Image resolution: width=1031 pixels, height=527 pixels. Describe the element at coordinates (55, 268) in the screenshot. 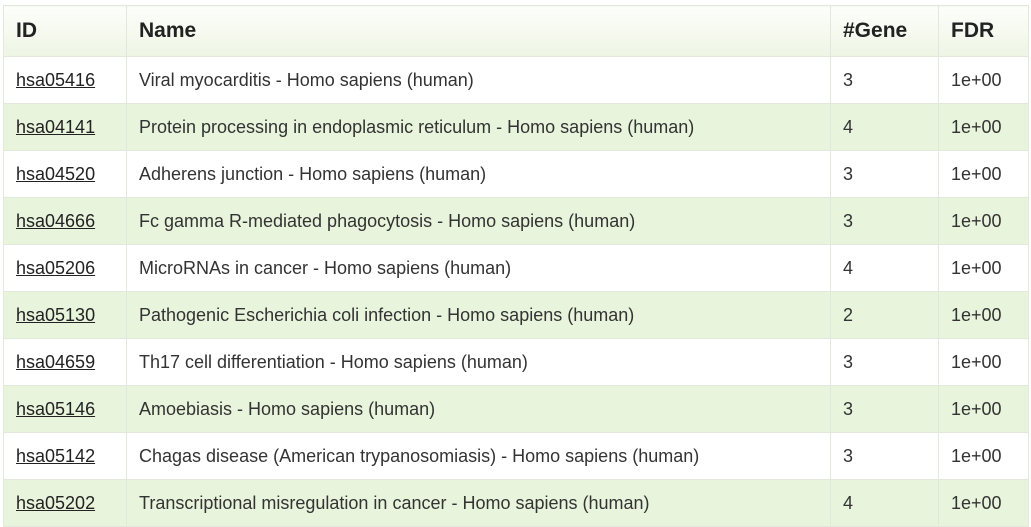

I see `pathway-id-link: hsa05206` at that location.